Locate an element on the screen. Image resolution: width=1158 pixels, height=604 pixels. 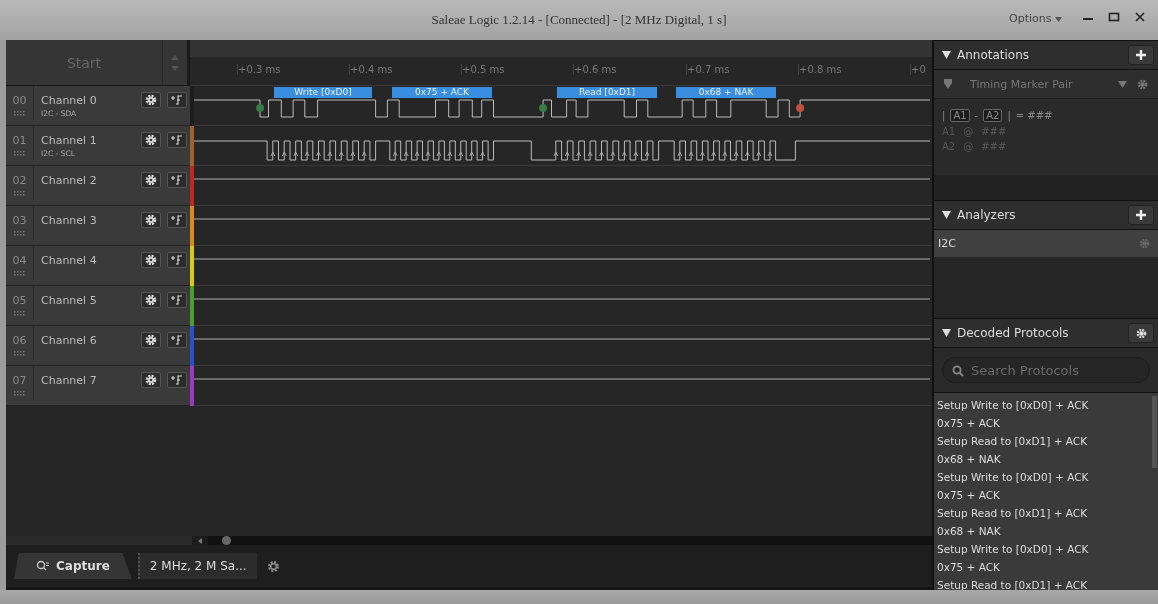
channel-header: 05 Channel 5 is located at coordinates (98, 306).